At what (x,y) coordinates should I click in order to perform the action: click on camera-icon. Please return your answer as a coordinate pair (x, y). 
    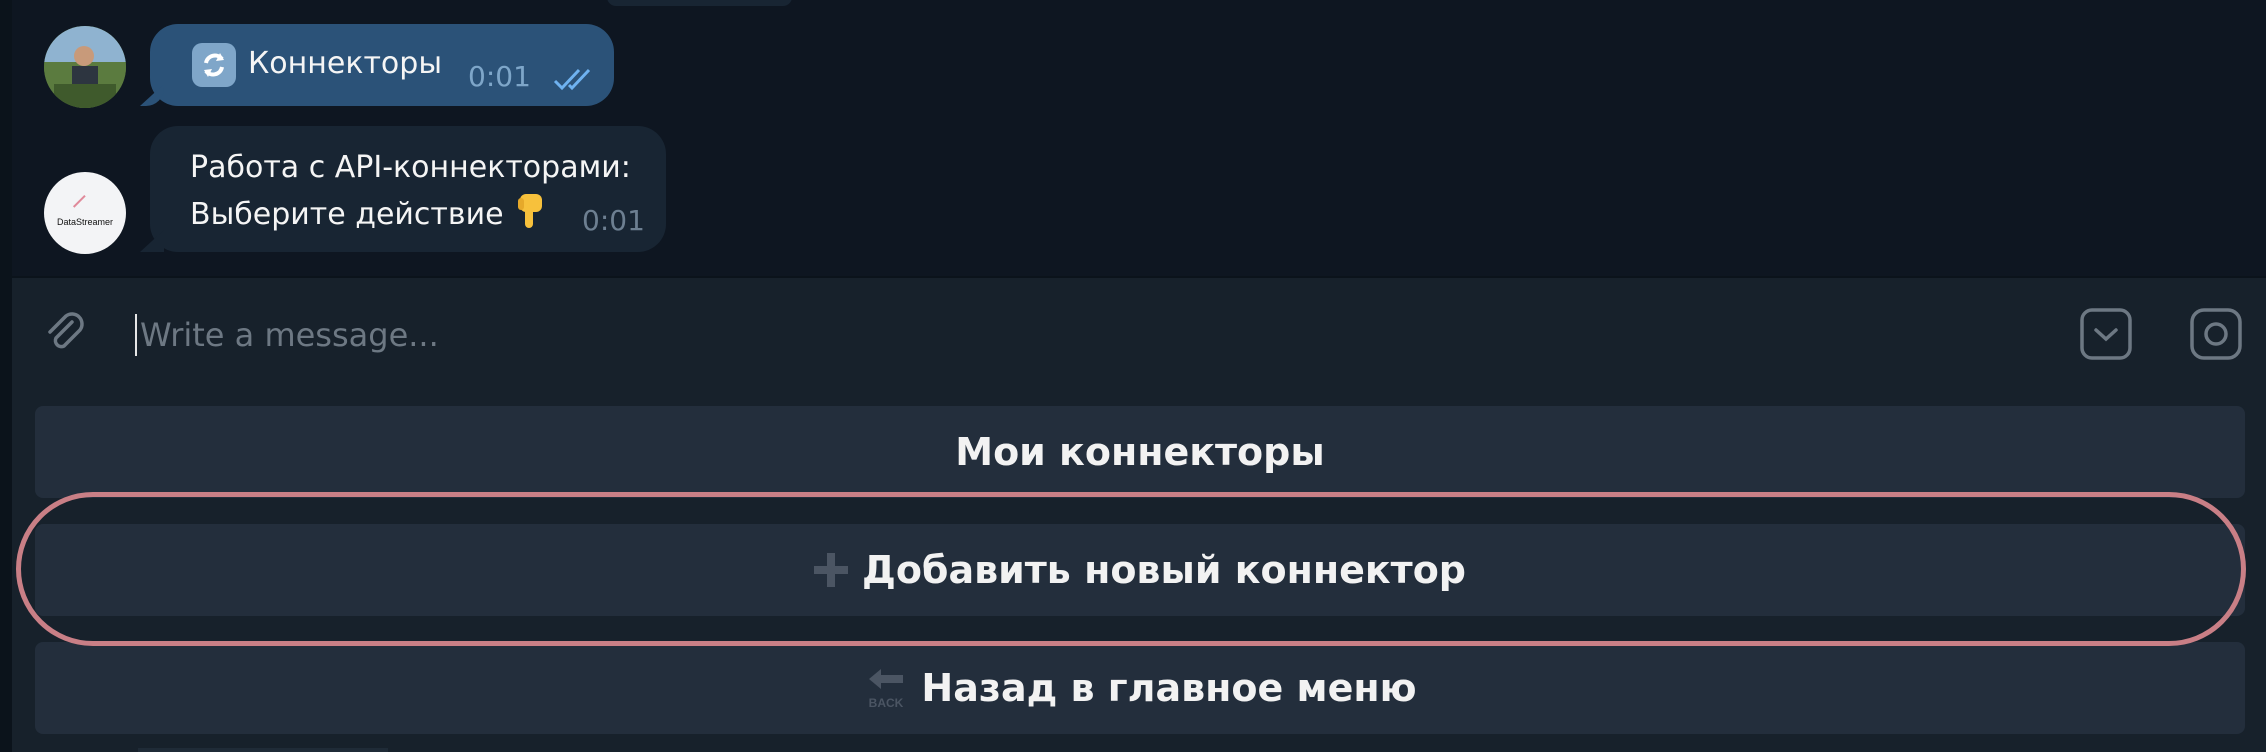
    Looking at the image, I should click on (2216, 336).